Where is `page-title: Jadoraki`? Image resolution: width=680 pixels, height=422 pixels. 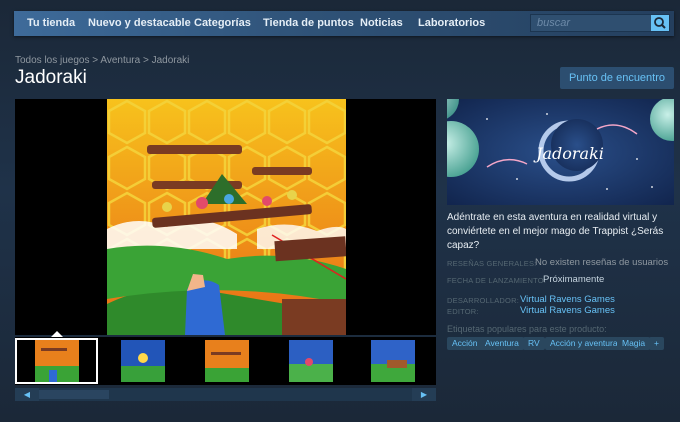
page-title: Jadoraki is located at coordinates (51, 77).